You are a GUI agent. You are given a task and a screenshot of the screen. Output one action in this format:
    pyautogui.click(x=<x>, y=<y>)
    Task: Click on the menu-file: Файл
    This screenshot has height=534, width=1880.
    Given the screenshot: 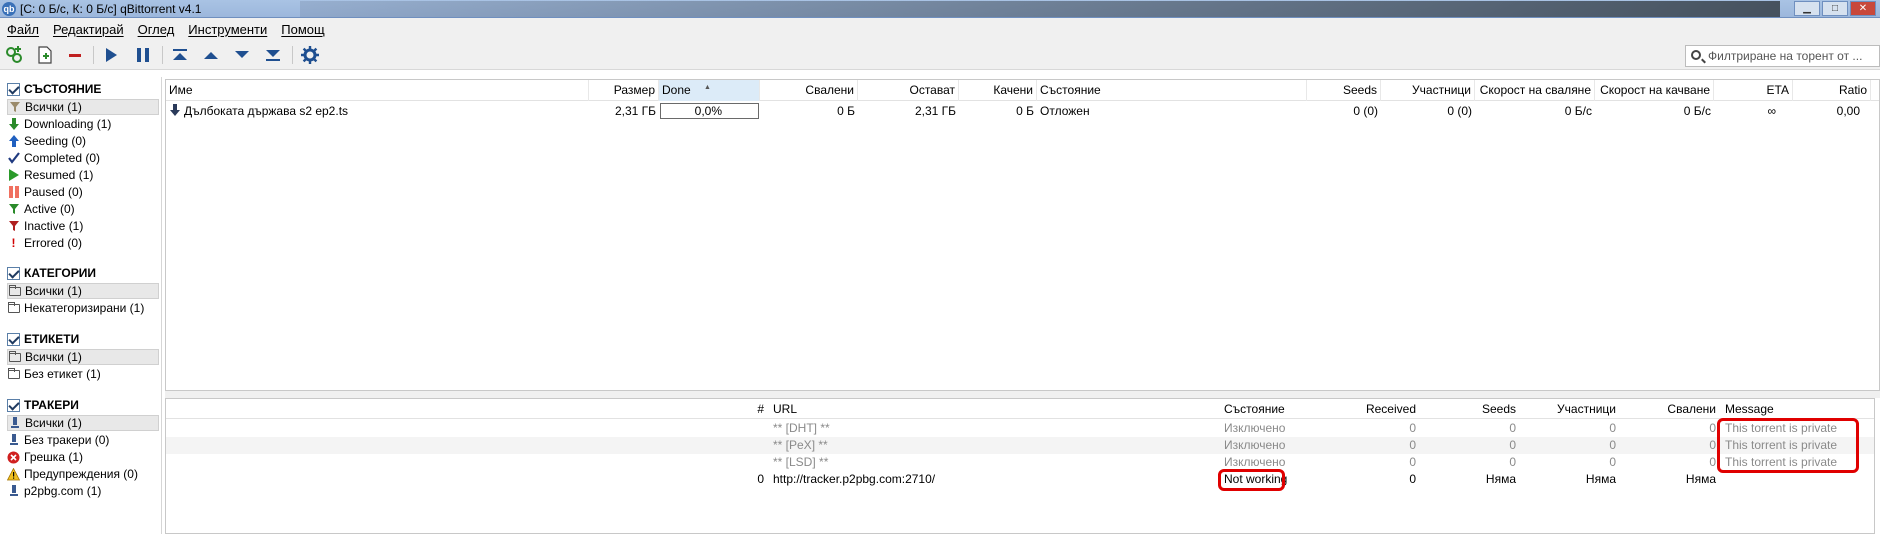 What is the action you would take?
    pyautogui.click(x=23, y=29)
    